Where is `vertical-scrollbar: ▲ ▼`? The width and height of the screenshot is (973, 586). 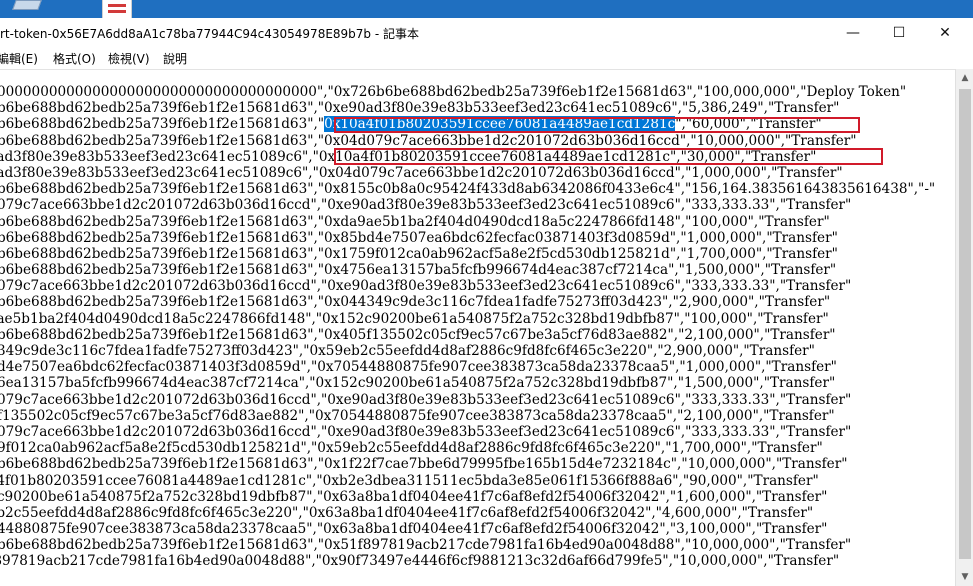
vertical-scrollbar: ▲ ▼ is located at coordinates (964, 327).